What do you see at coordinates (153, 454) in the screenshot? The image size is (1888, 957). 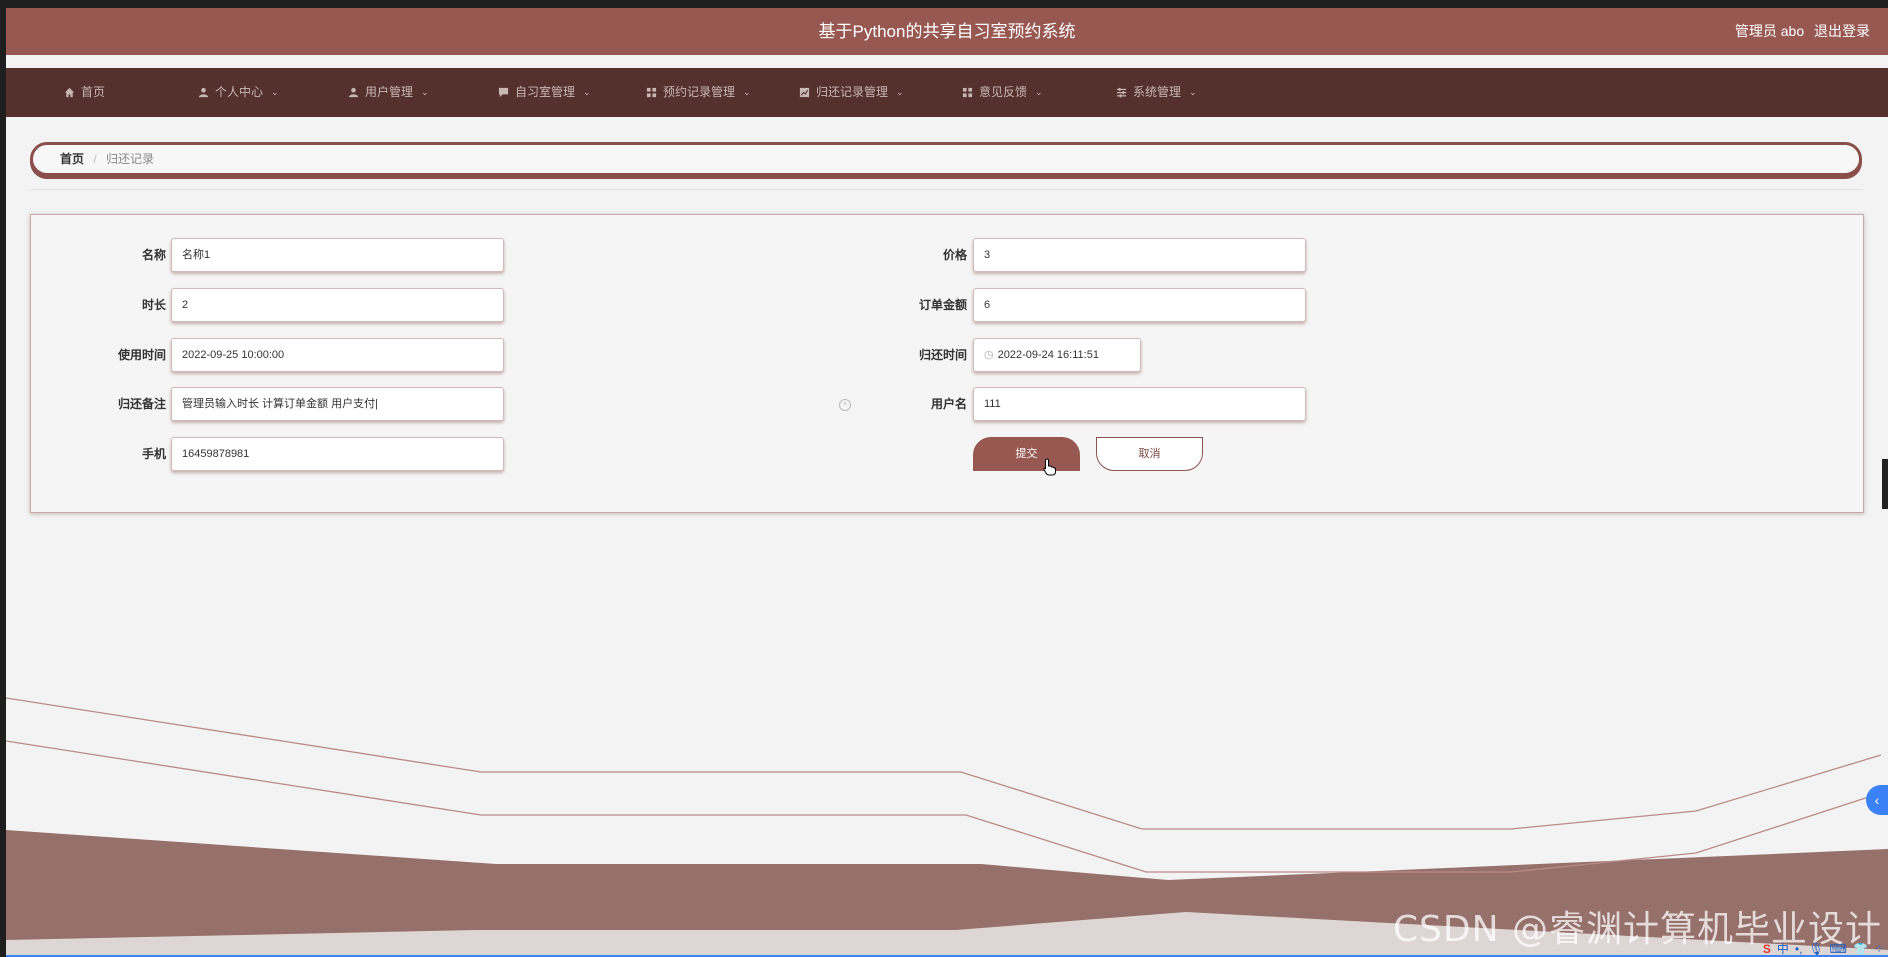 I see `phone-label: 手机` at bounding box center [153, 454].